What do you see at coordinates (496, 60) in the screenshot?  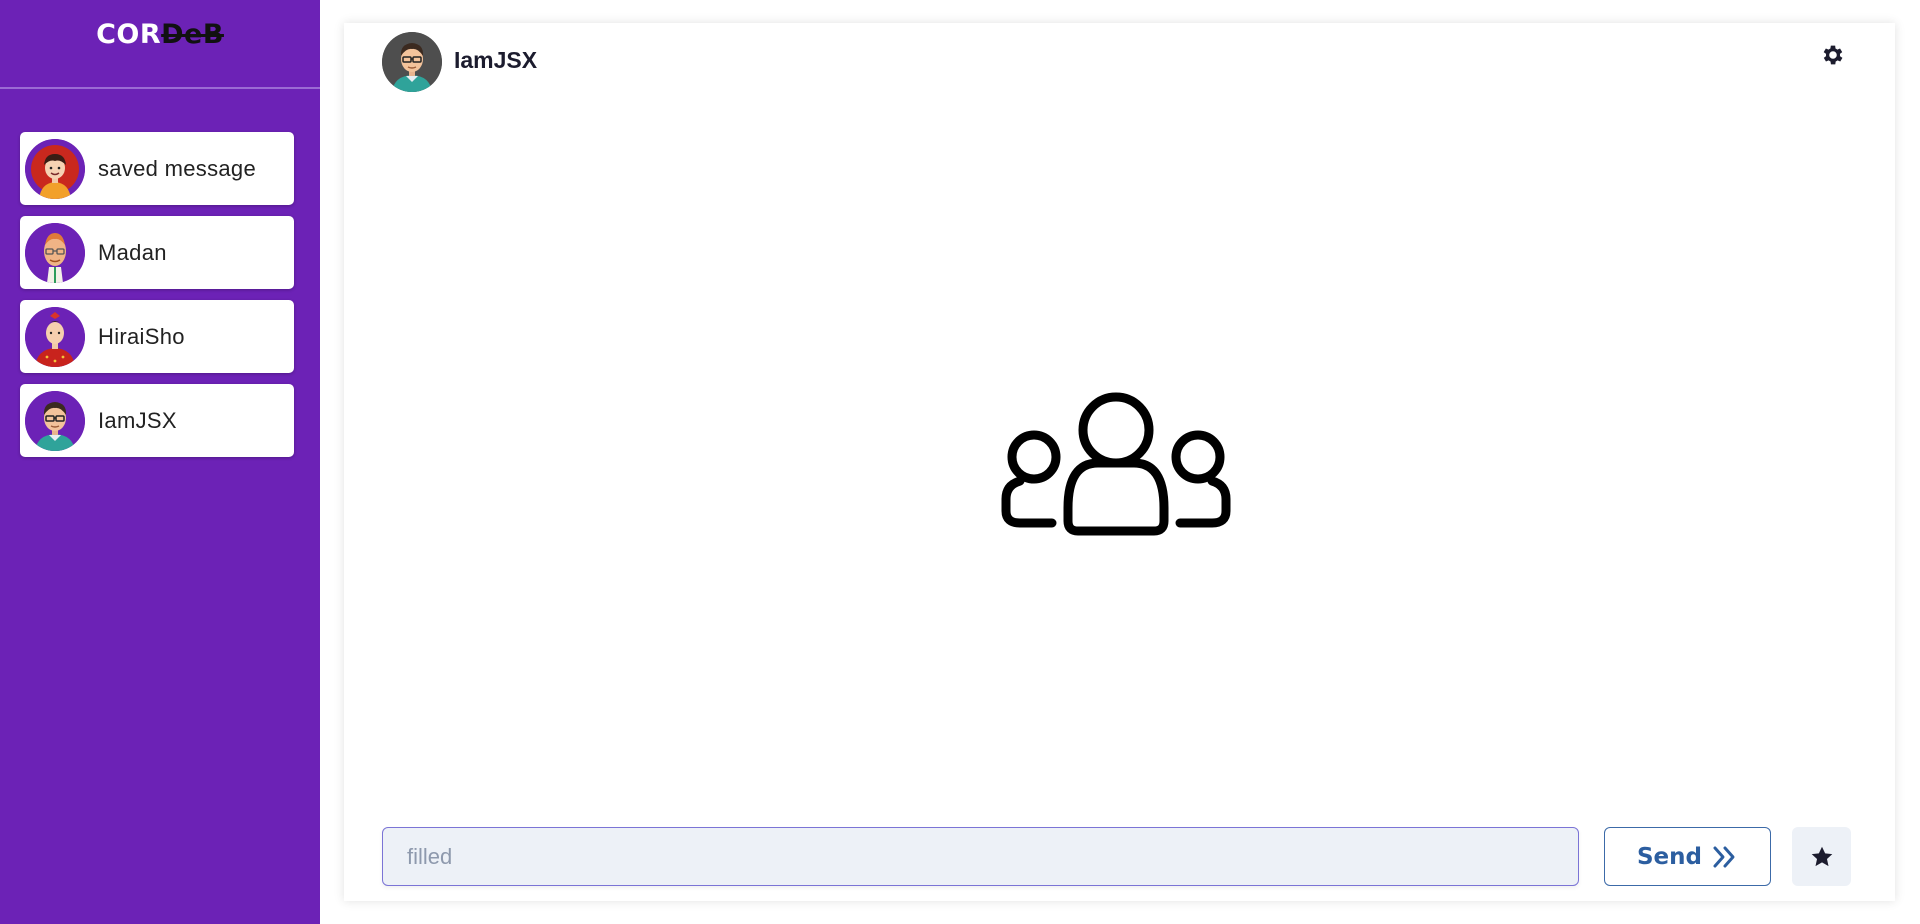 I see `chat-header-username: IamJSX` at bounding box center [496, 60].